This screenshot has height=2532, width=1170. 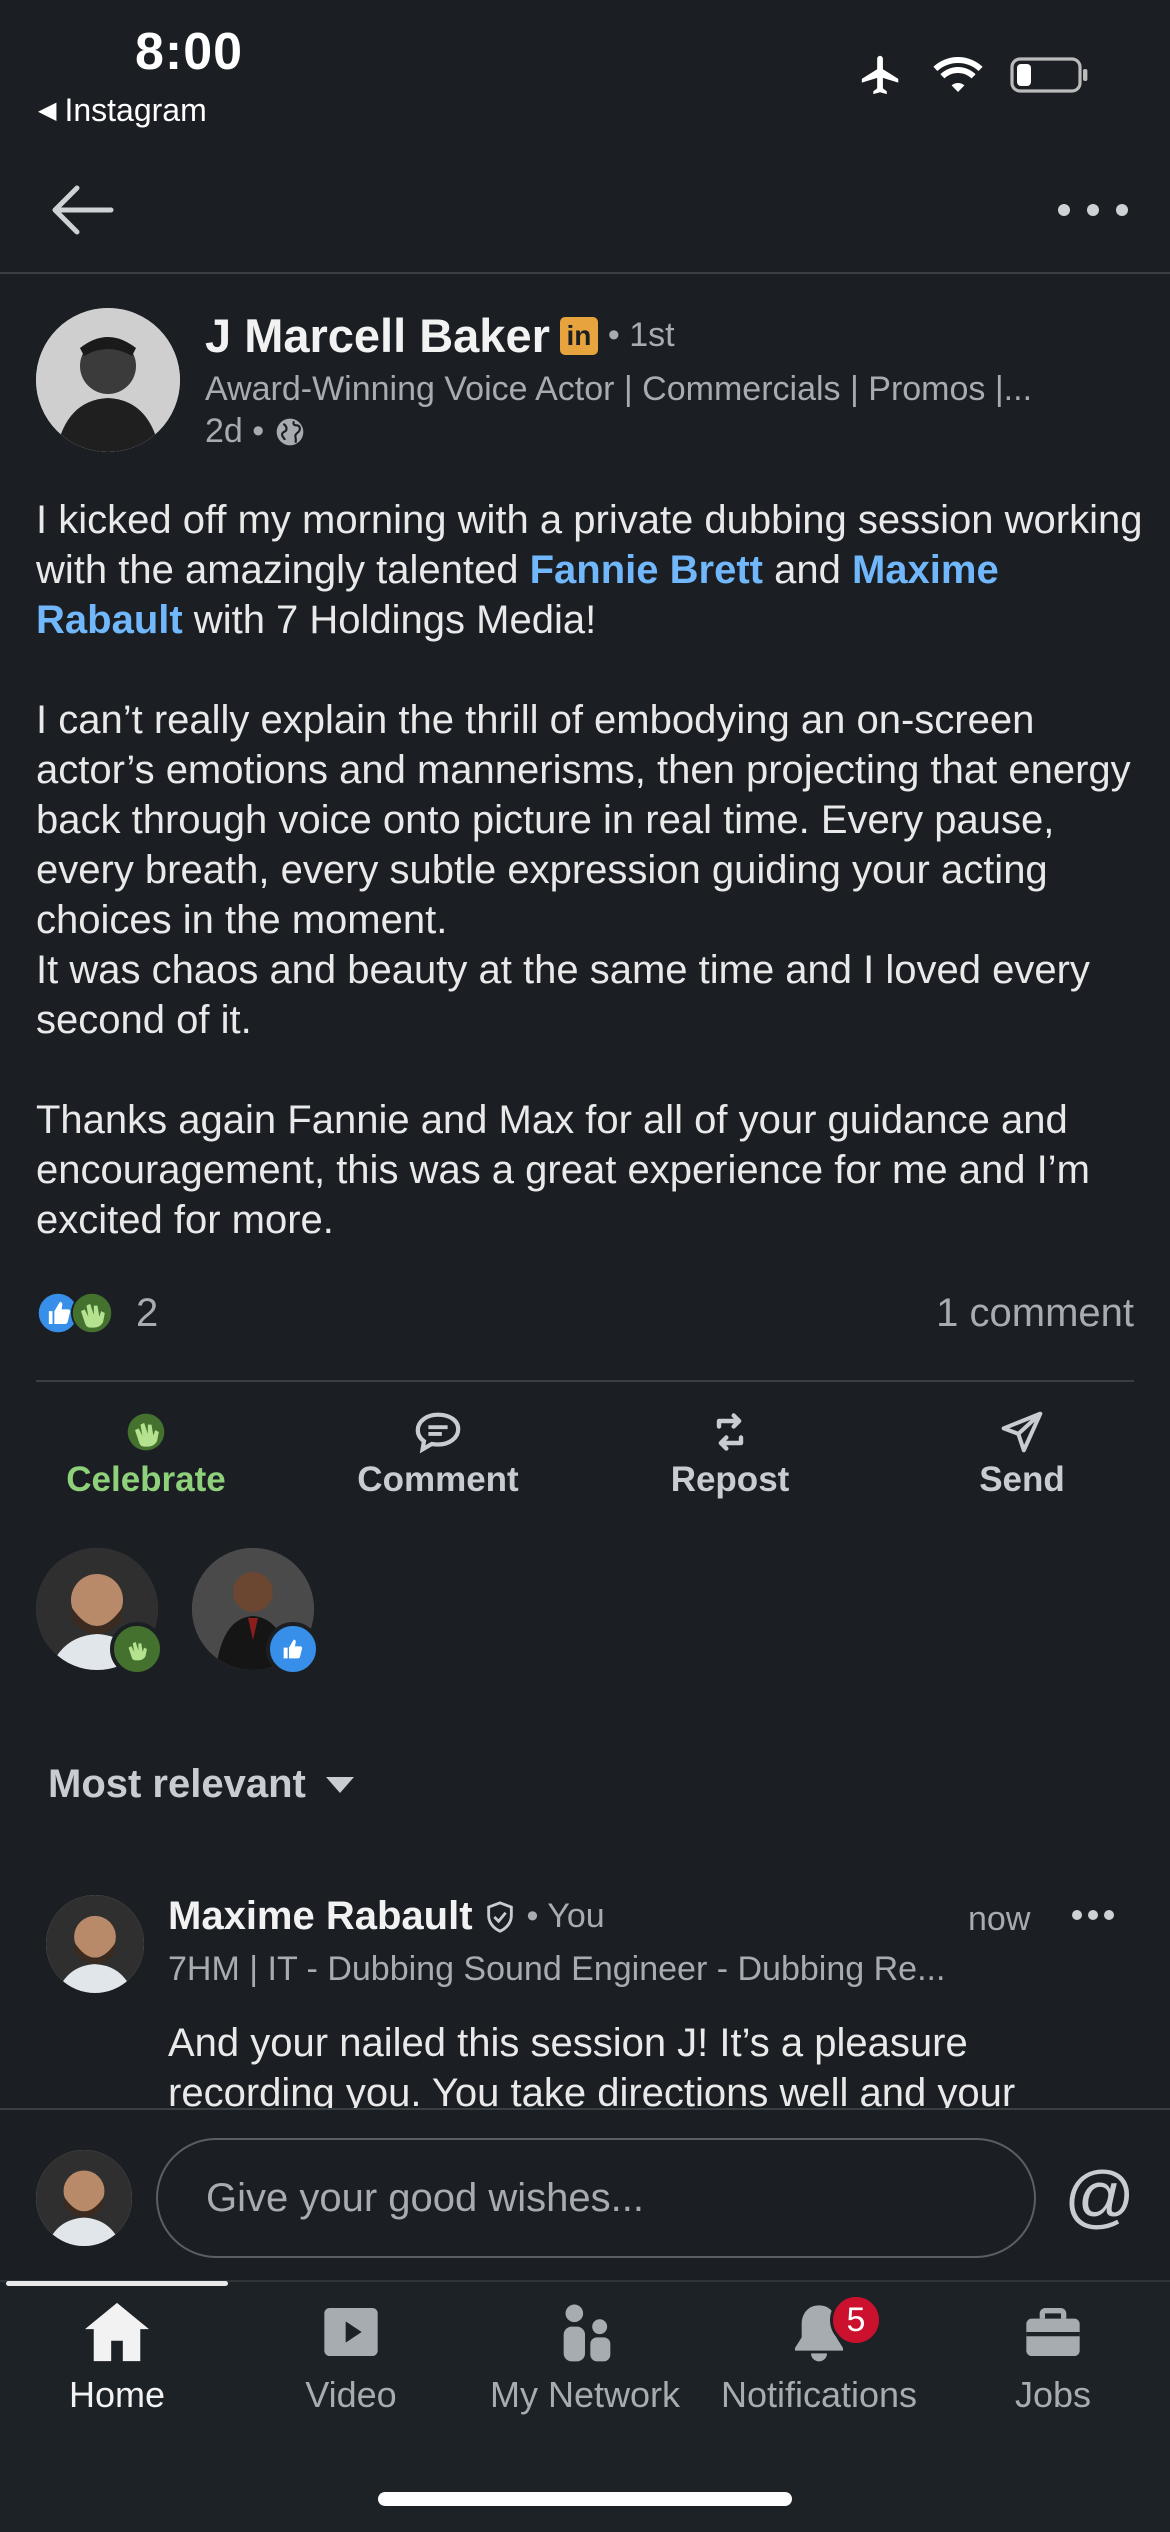 What do you see at coordinates (146, 1432) in the screenshot?
I see `celebrate-icon` at bounding box center [146, 1432].